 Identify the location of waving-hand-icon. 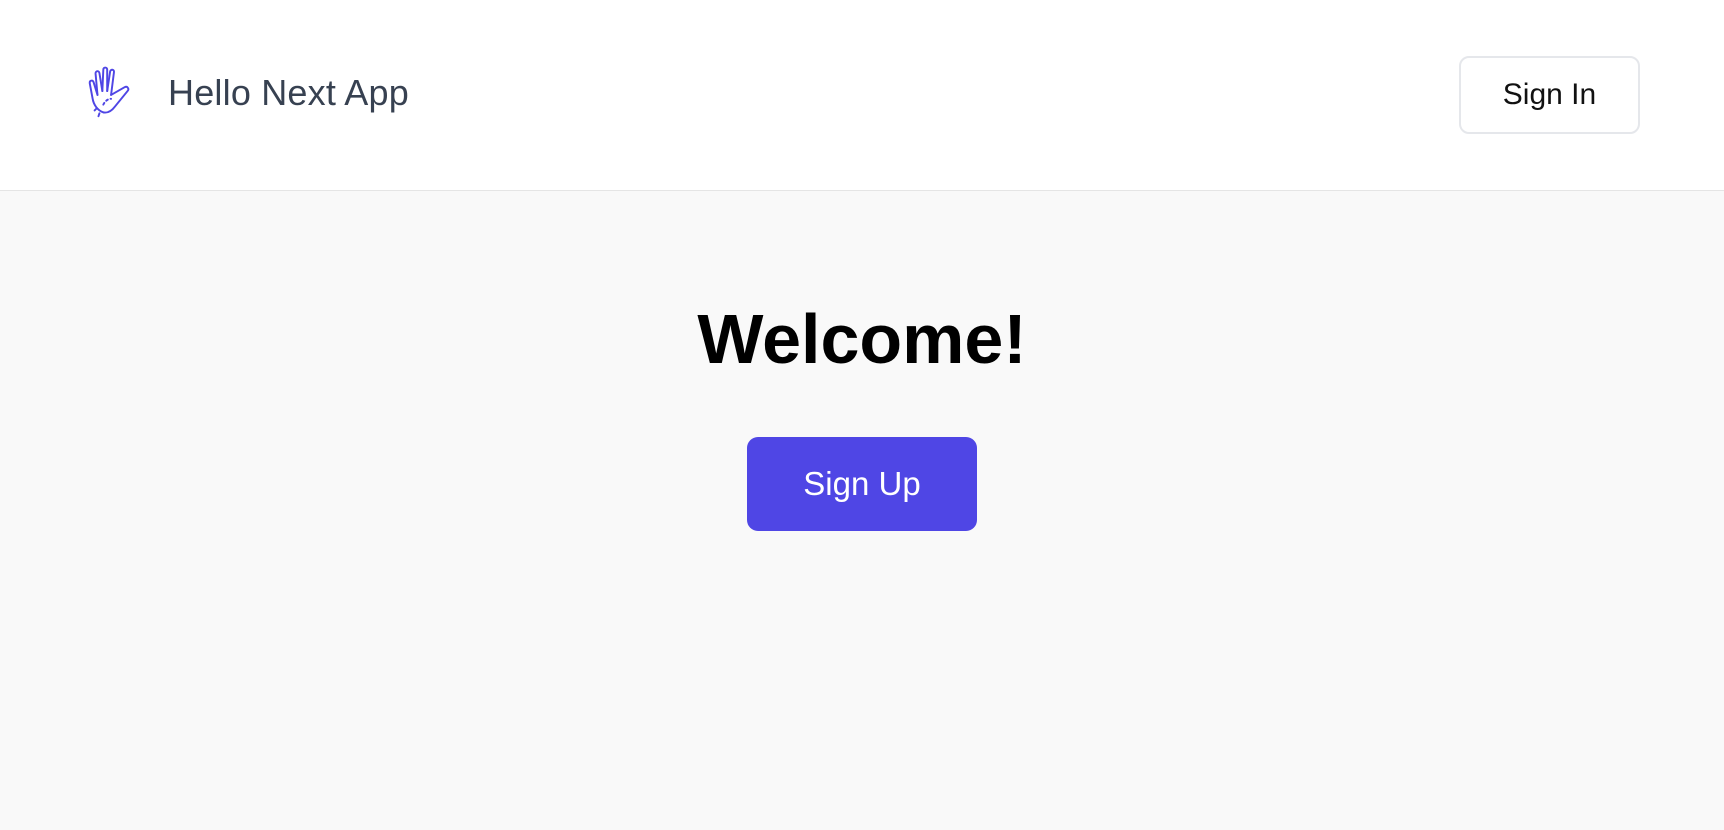
(113, 93).